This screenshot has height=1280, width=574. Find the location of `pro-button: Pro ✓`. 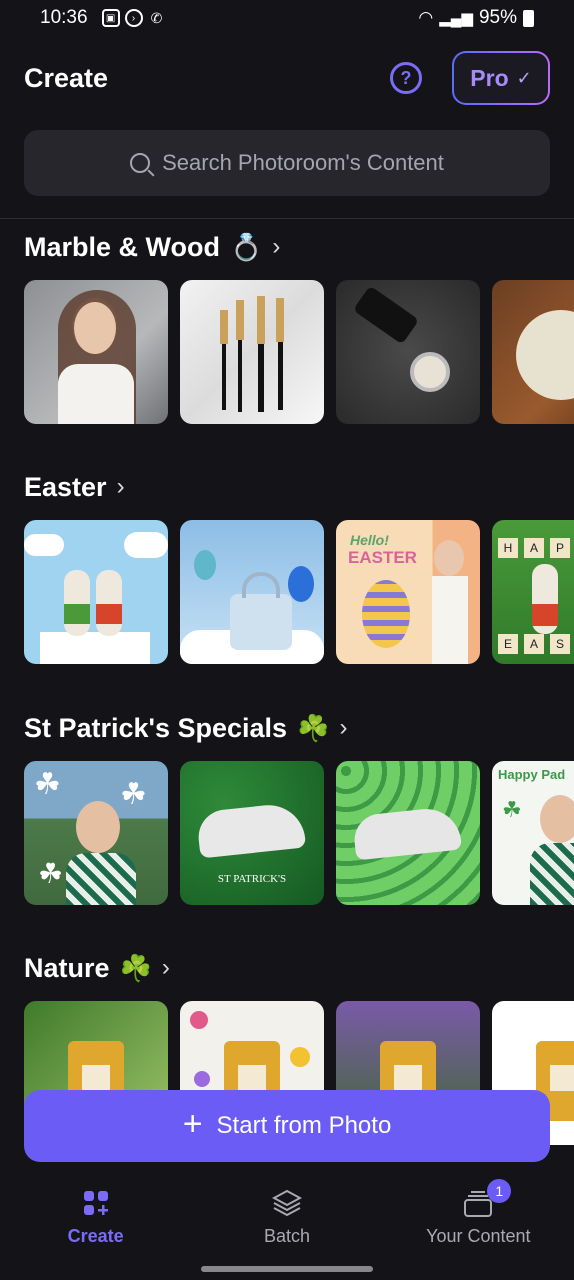

pro-button: Pro ✓ is located at coordinates (501, 78).